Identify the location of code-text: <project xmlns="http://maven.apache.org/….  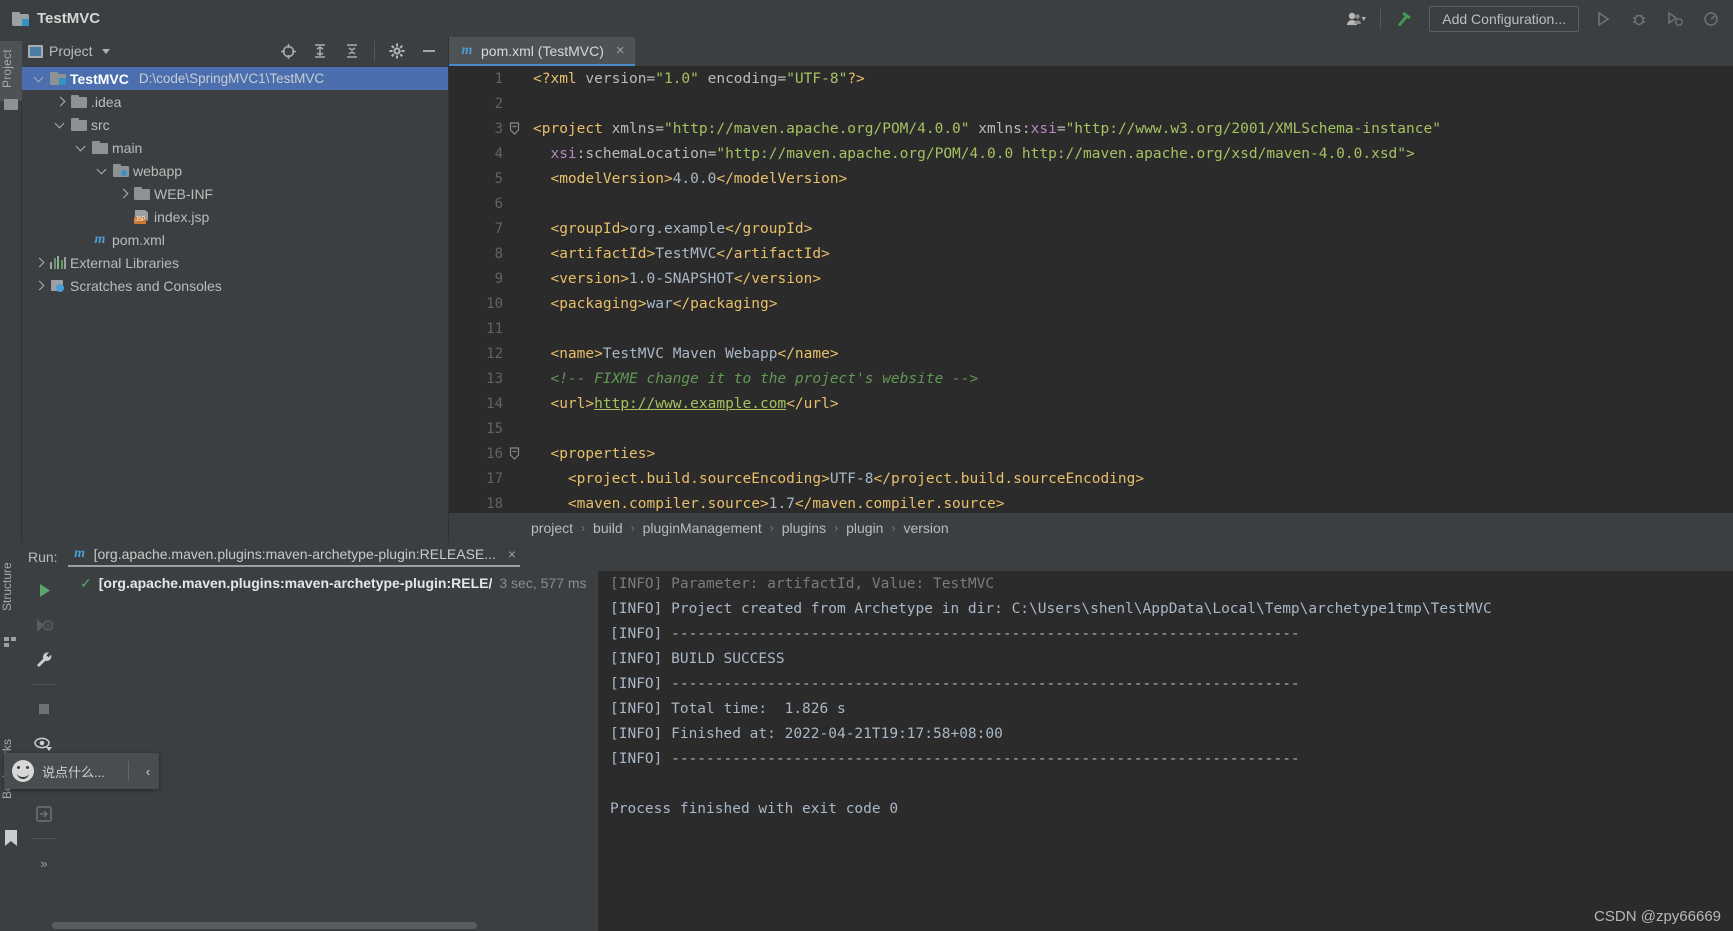
(987, 128).